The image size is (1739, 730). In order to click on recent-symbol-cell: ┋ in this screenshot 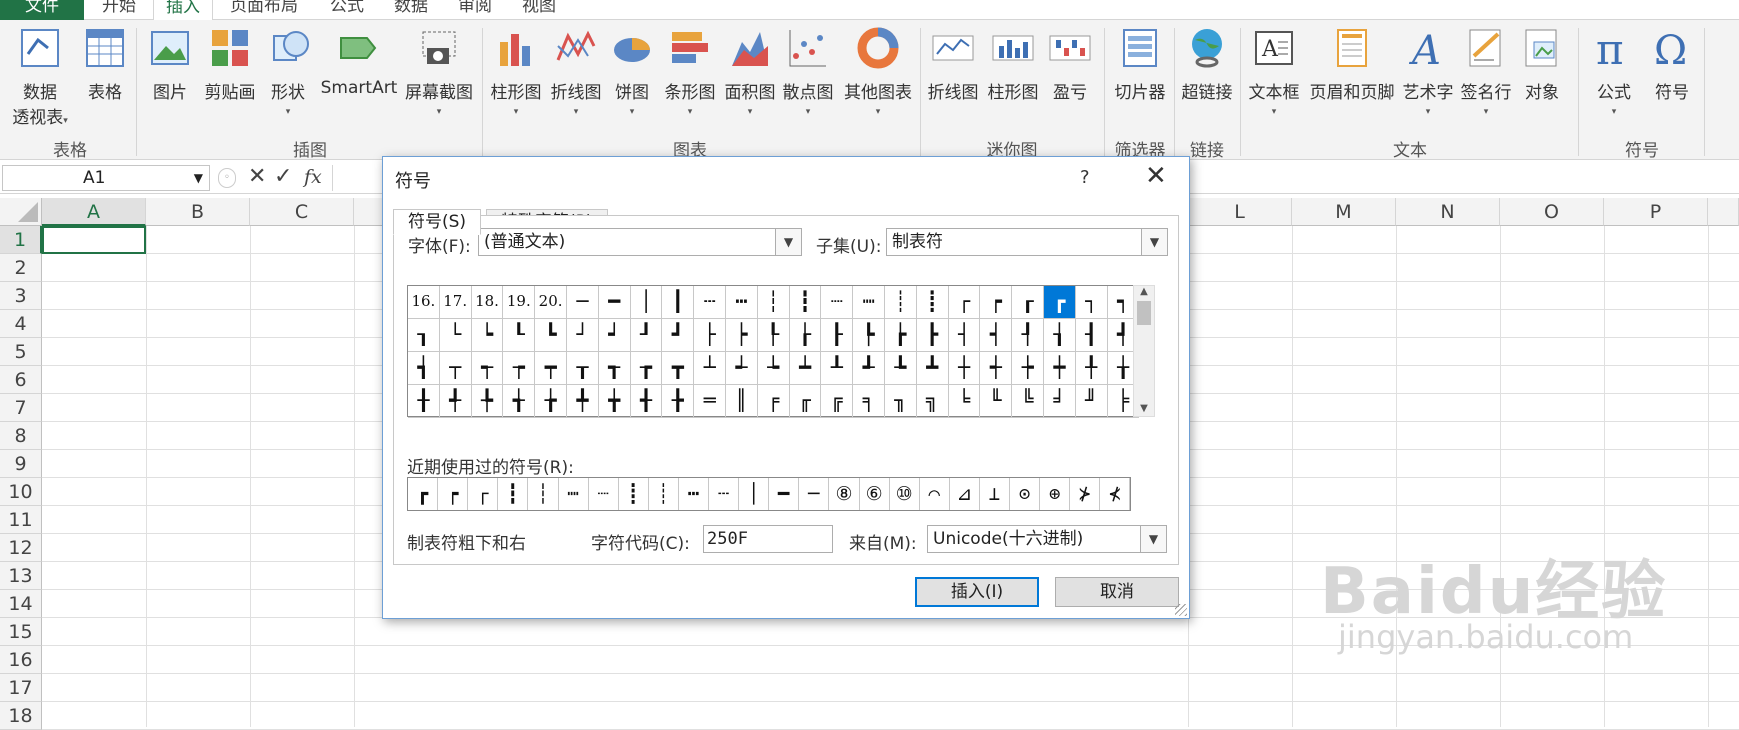, I will do `click(634, 494)`.